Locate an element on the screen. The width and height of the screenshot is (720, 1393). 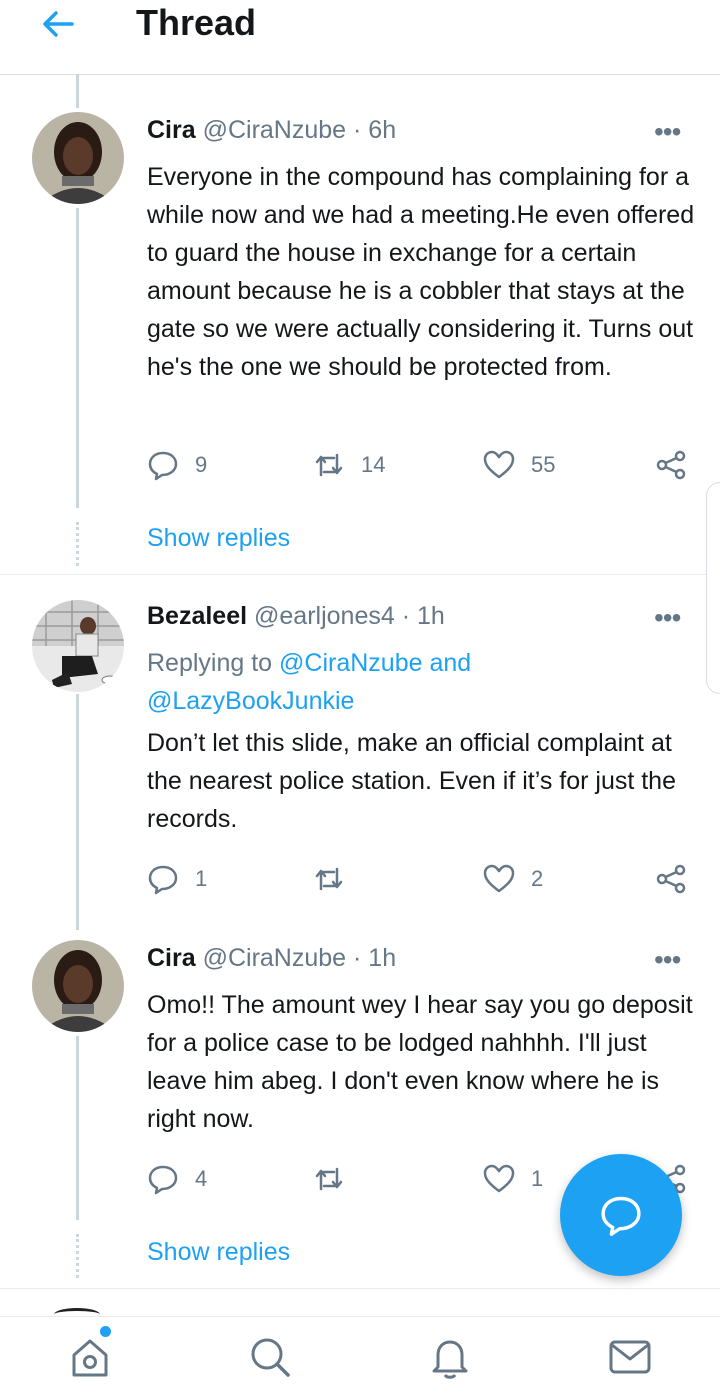
home-icon is located at coordinates (90, 1358).